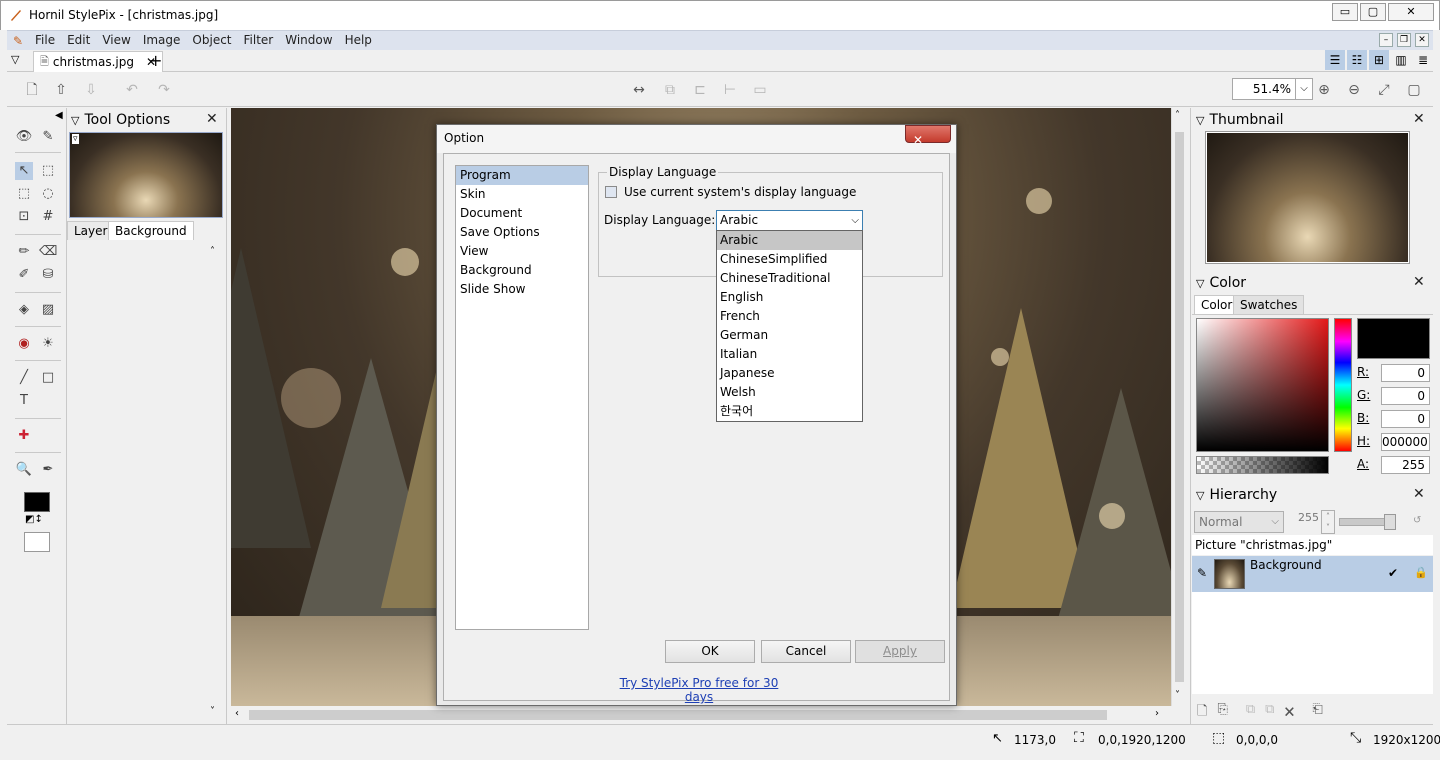  Describe the element at coordinates (15, 59) in the screenshot. I see `tab-list-icon: ▽` at that location.